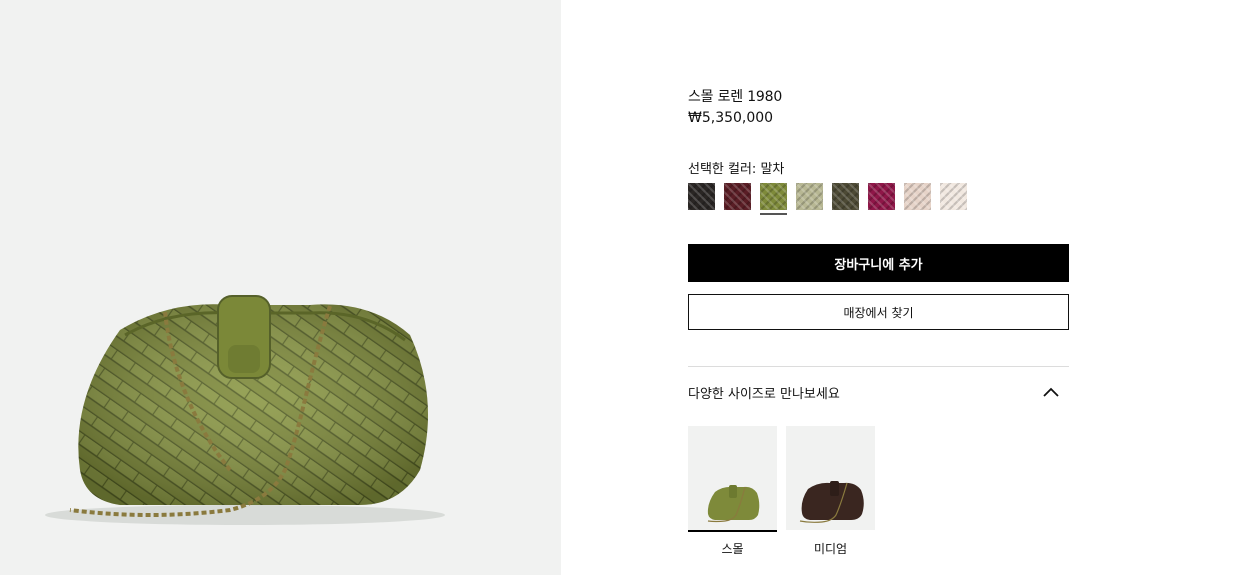  What do you see at coordinates (764, 394) in the screenshot?
I see `sizes-heading: 다양한 사이즈로 만나보세요` at bounding box center [764, 394].